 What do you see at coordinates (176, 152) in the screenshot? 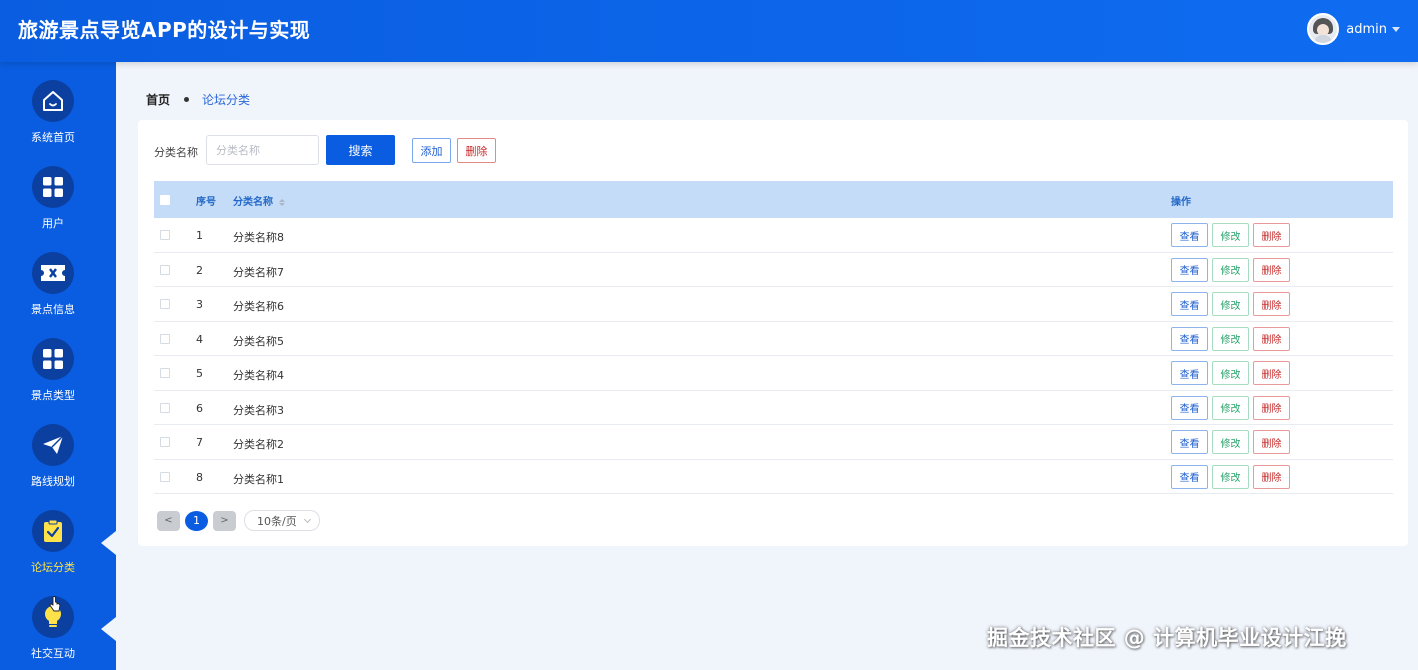
I see `search-label: 分类名称` at bounding box center [176, 152].